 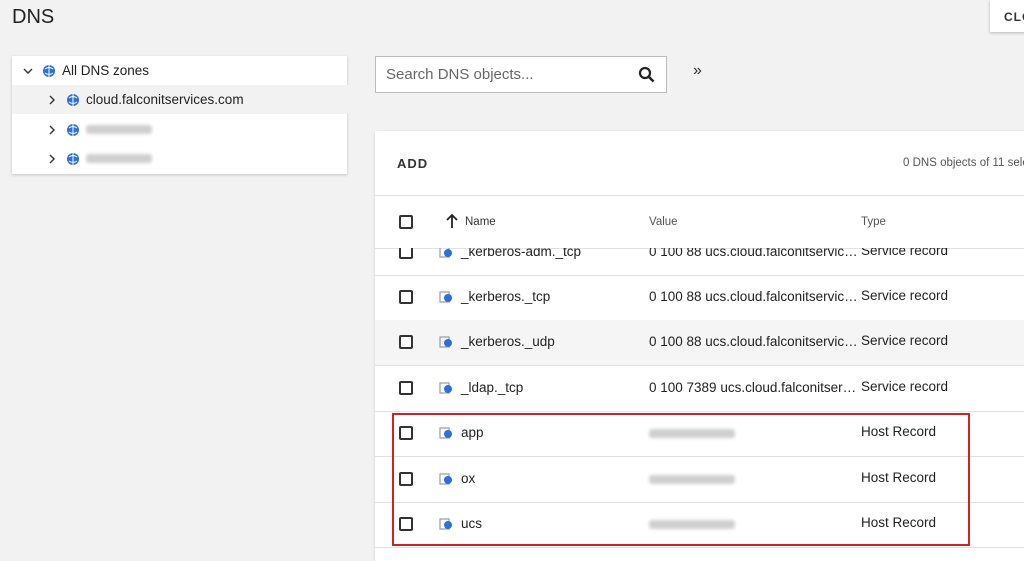 I want to click on close-button: CLO, so click(x=1007, y=16).